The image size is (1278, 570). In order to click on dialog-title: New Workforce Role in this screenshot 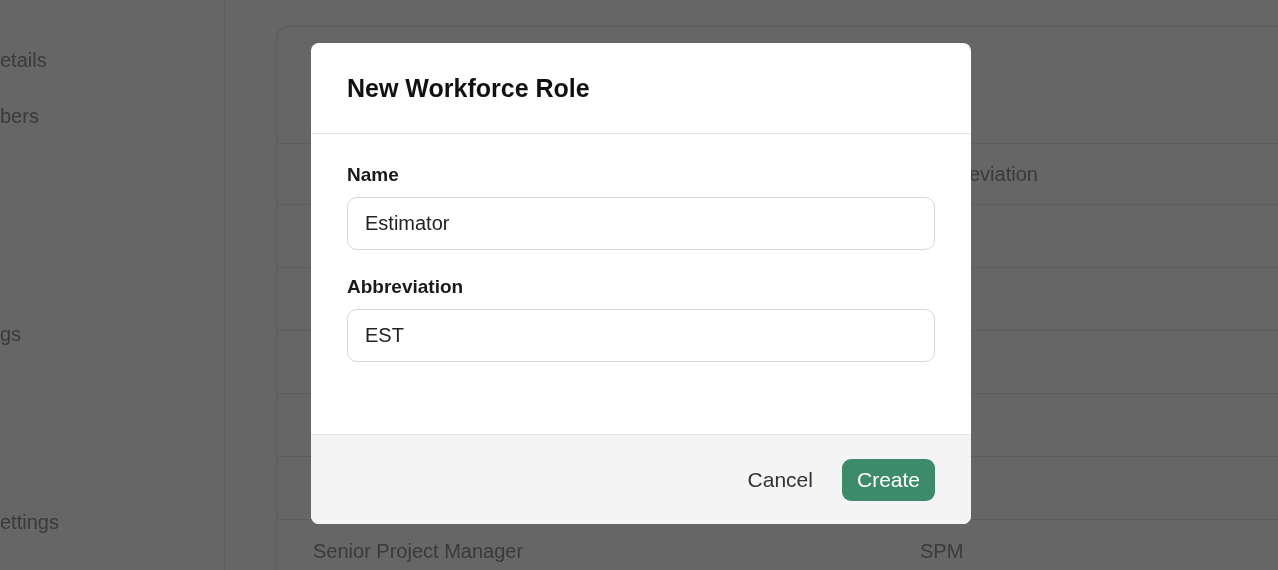, I will do `click(468, 88)`.